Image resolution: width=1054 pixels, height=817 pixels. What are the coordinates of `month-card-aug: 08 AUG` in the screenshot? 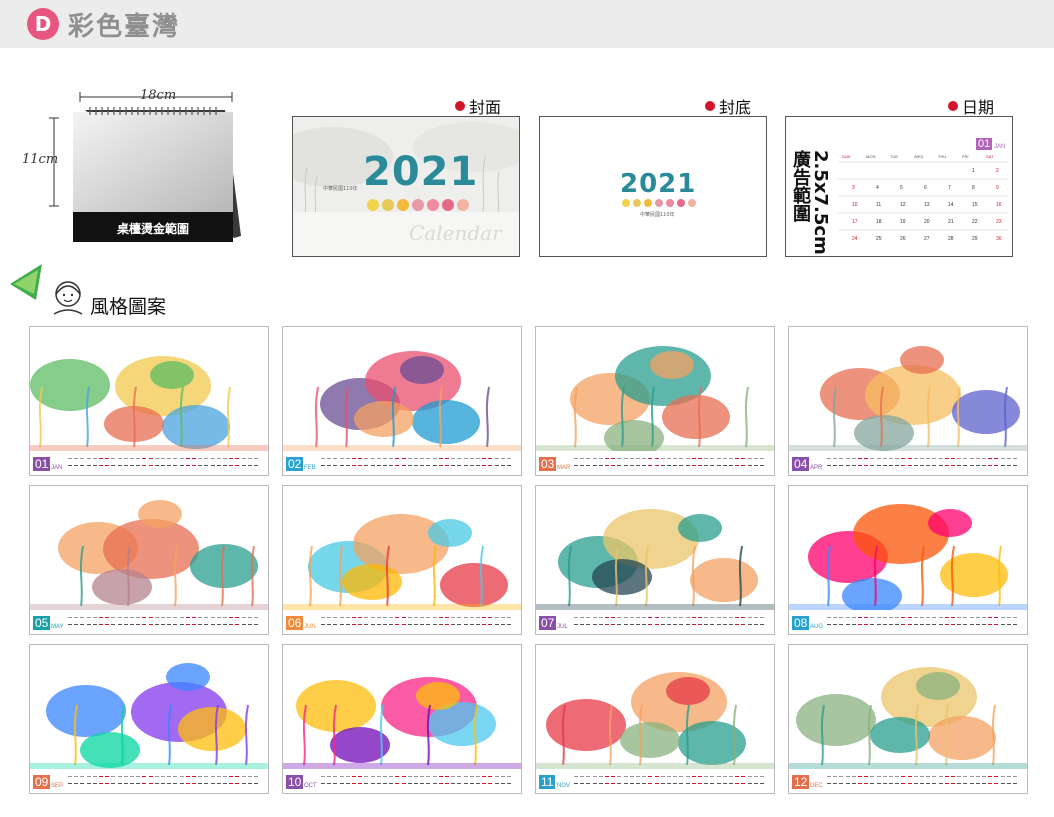 It's located at (908, 560).